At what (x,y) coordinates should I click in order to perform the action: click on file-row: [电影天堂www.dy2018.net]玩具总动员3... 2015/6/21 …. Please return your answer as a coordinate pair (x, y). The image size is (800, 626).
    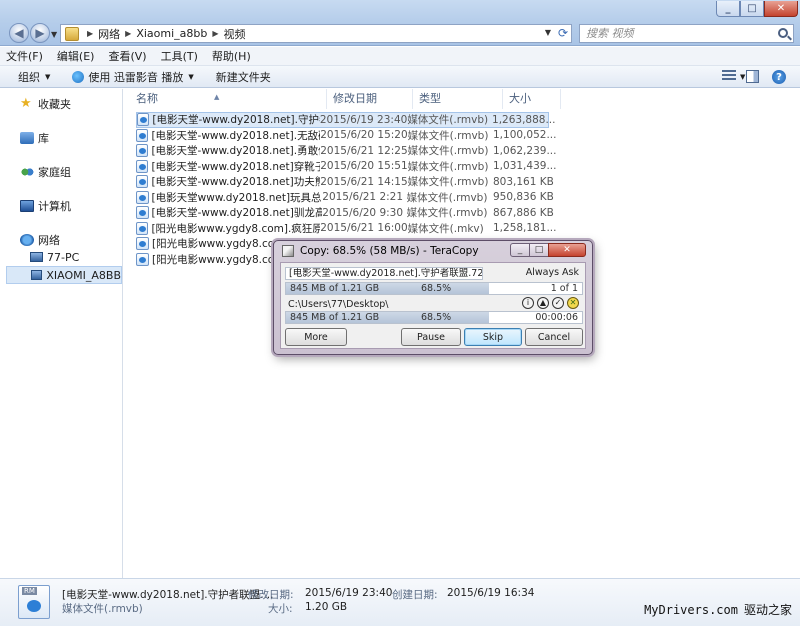
    Looking at the image, I should click on (345, 198).